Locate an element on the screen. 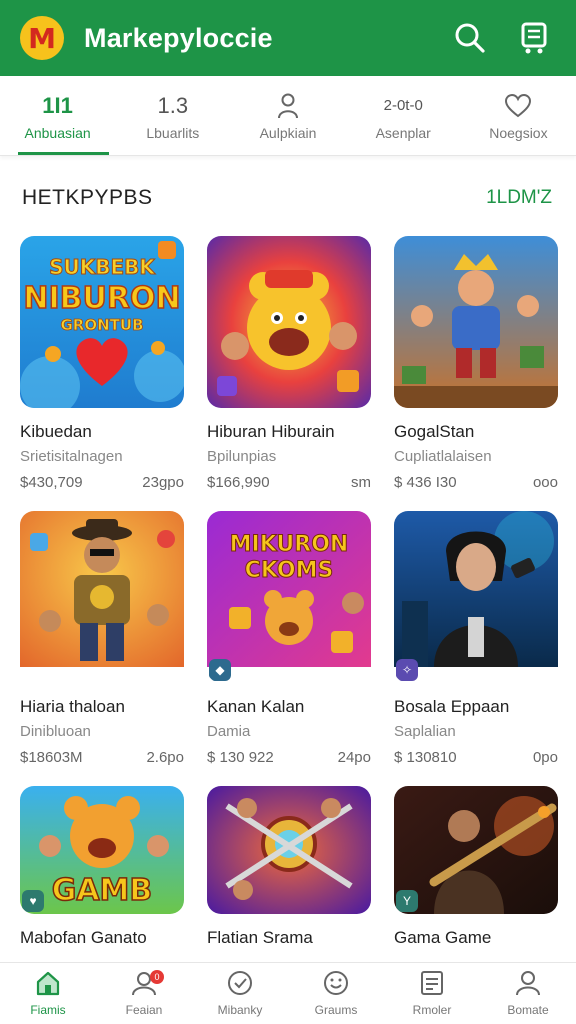 This screenshot has height=1024, width=576. tab-lbuarlits: 1.3 Lbuarlits is located at coordinates (172, 115).